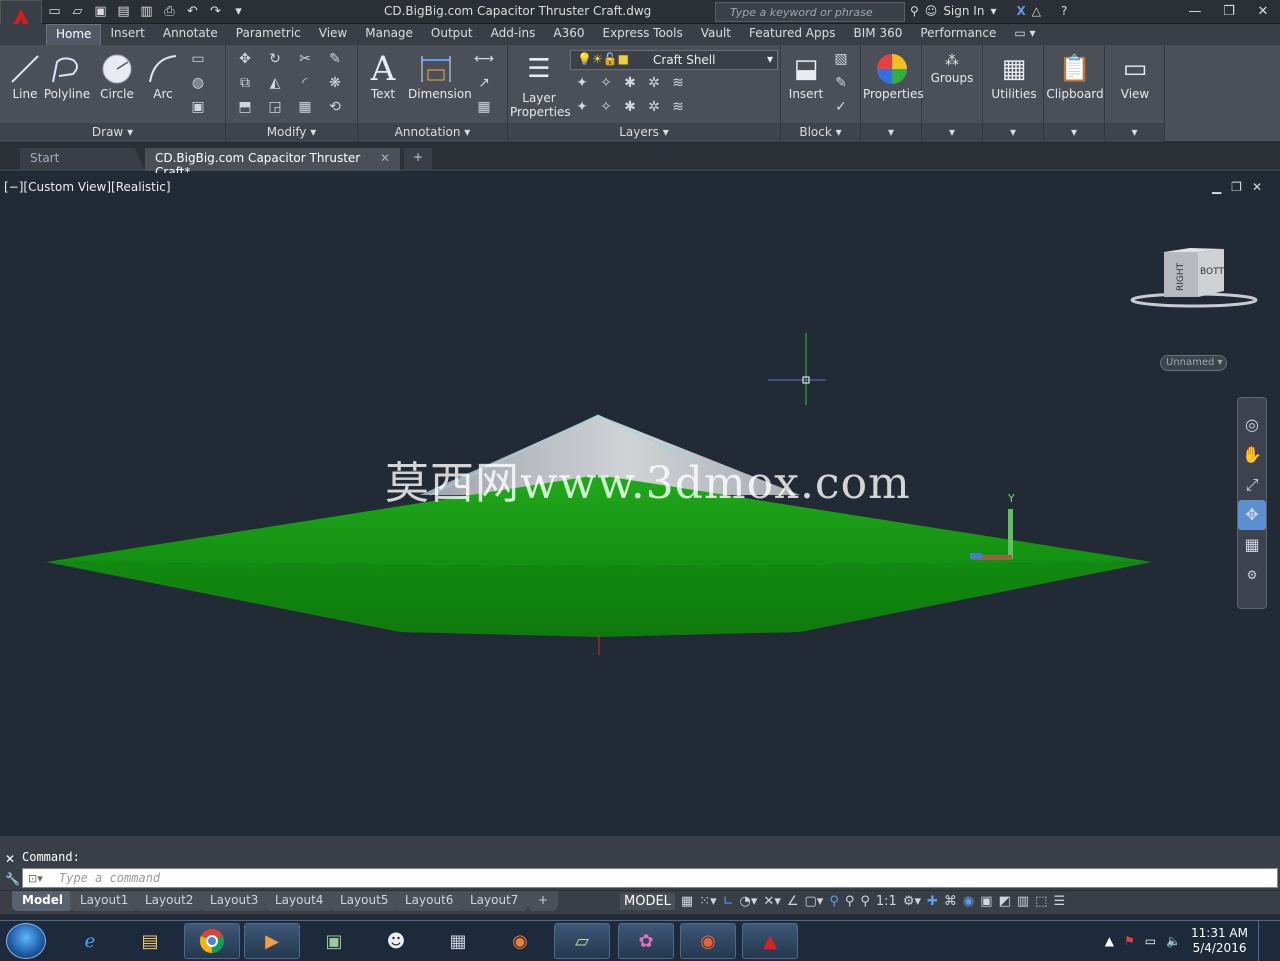 This screenshot has height=961, width=1280. What do you see at coordinates (198, 109) in the screenshot?
I see `region-icon: ▣` at bounding box center [198, 109].